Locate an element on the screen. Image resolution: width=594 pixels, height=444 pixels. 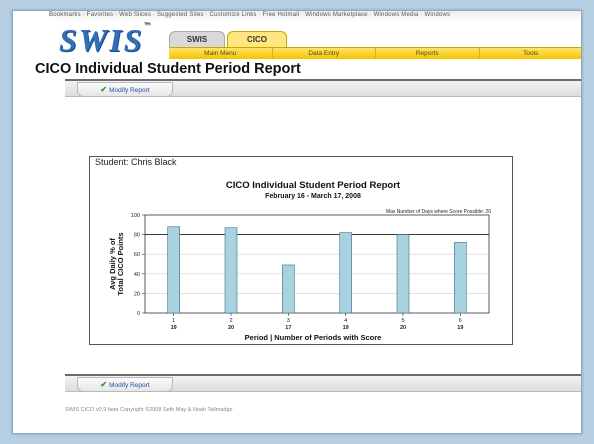
menu-item-data-entry: Data Entry is located at coordinates (324, 53).